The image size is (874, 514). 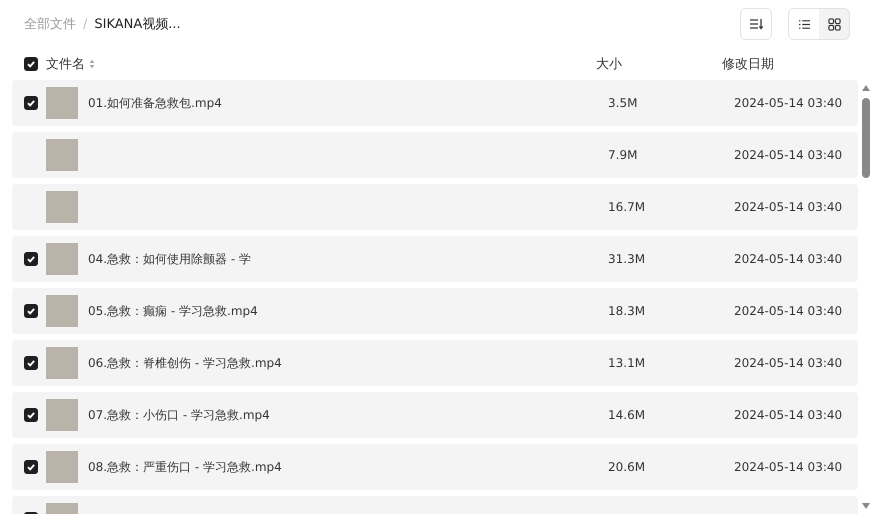 What do you see at coordinates (784, 64) in the screenshot?
I see `column-header: 修改日期` at bounding box center [784, 64].